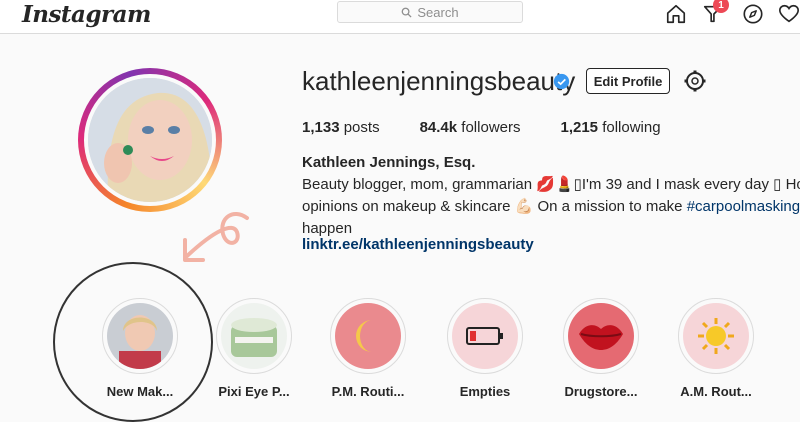 The image size is (800, 422). What do you see at coordinates (676, 14) in the screenshot?
I see `home-icon` at bounding box center [676, 14].